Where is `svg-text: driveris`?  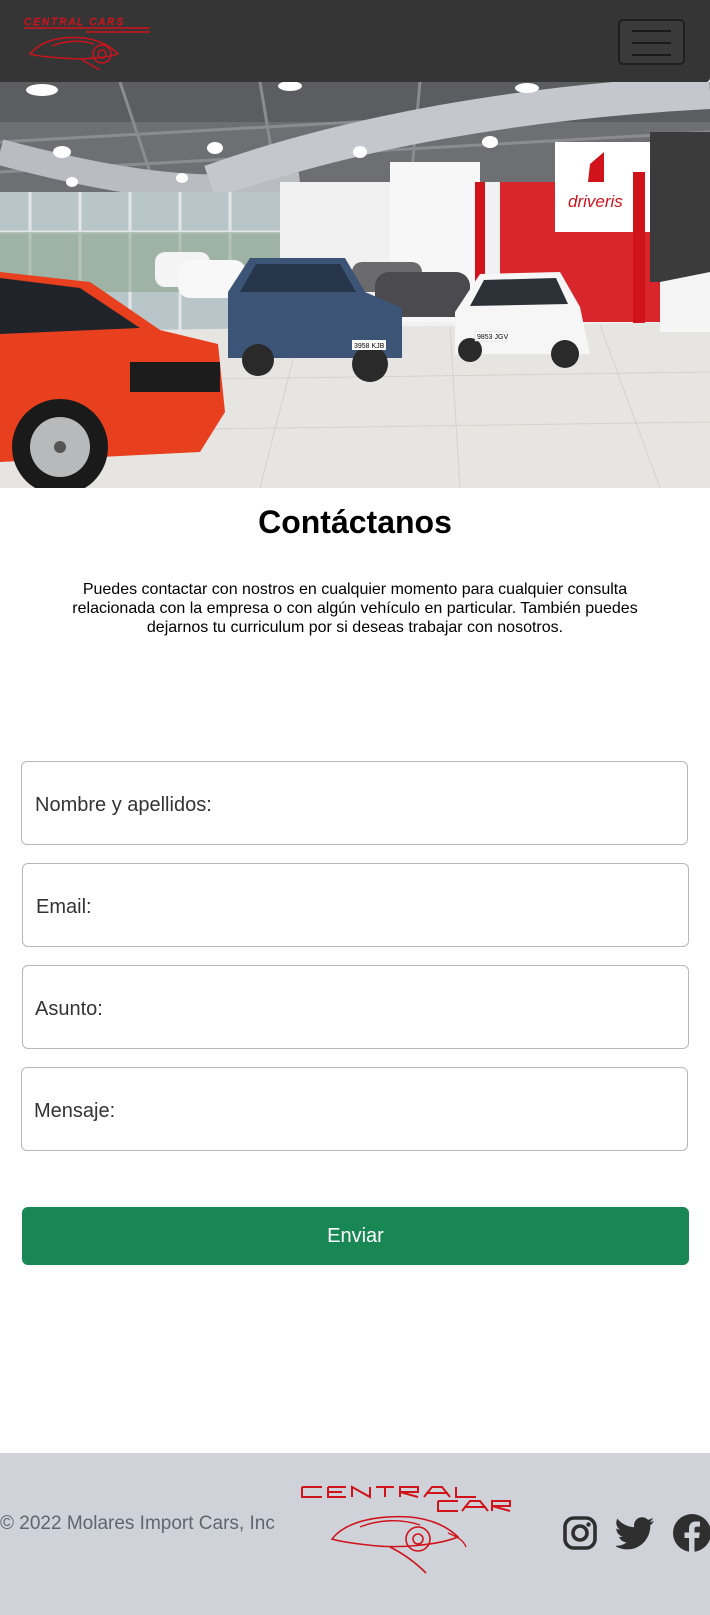
svg-text: driveris is located at coordinates (595, 201).